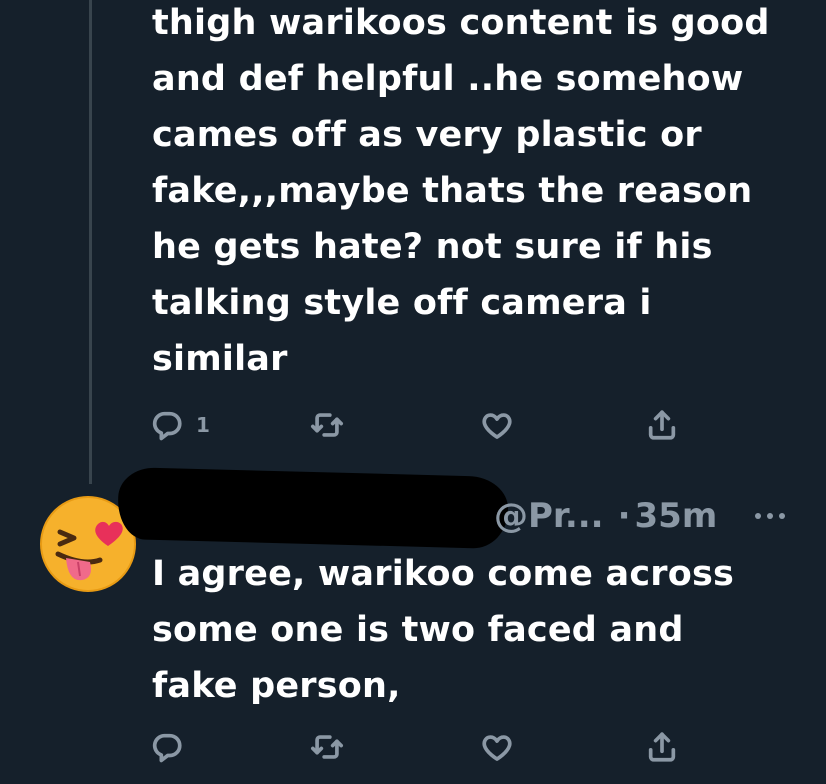 Image resolution: width=826 pixels, height=784 pixels. Describe the element at coordinates (430, 425) in the screenshot. I see `tweet-actions: 1` at that location.